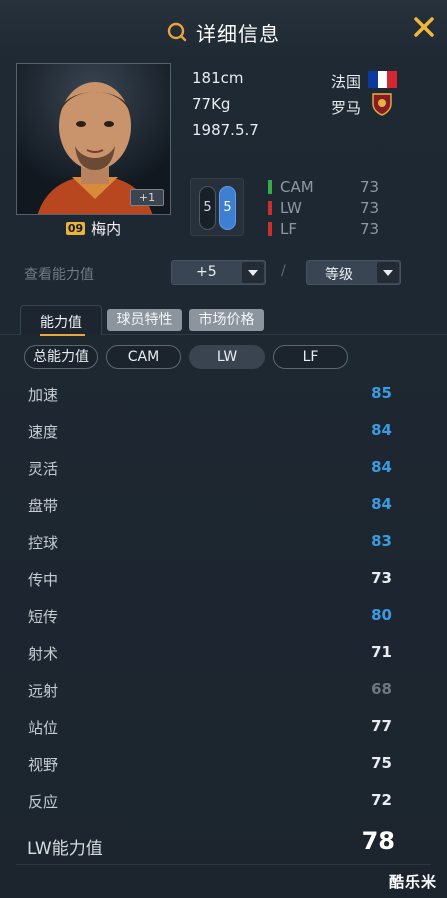  What do you see at coordinates (378, 841) in the screenshot?
I see `position-total-value: 78` at bounding box center [378, 841].